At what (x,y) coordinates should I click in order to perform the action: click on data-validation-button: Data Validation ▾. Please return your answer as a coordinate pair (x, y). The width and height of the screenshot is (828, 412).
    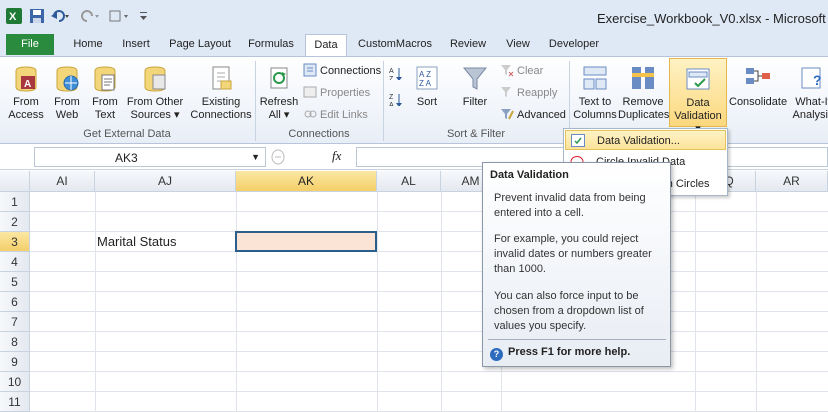
    Looking at the image, I should click on (698, 96).